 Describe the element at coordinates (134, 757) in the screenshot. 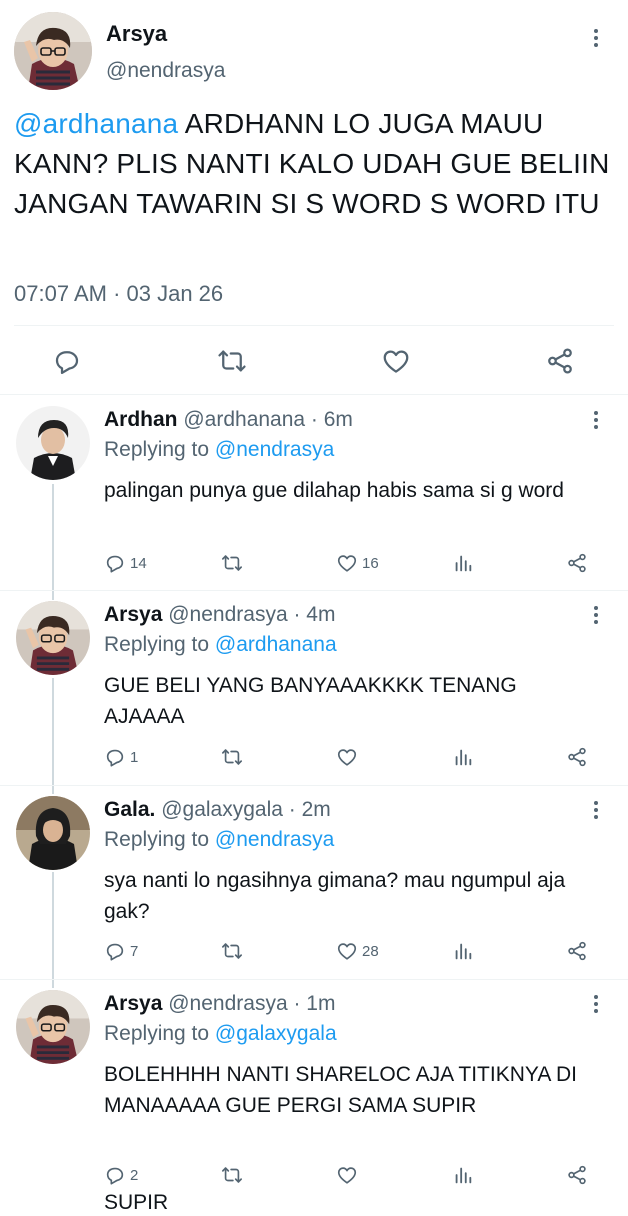

I see `reply-count: 1` at that location.